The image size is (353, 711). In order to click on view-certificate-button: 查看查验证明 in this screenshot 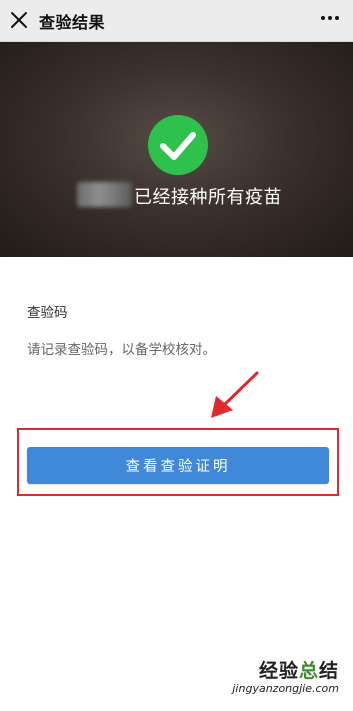, I will do `click(178, 465)`.